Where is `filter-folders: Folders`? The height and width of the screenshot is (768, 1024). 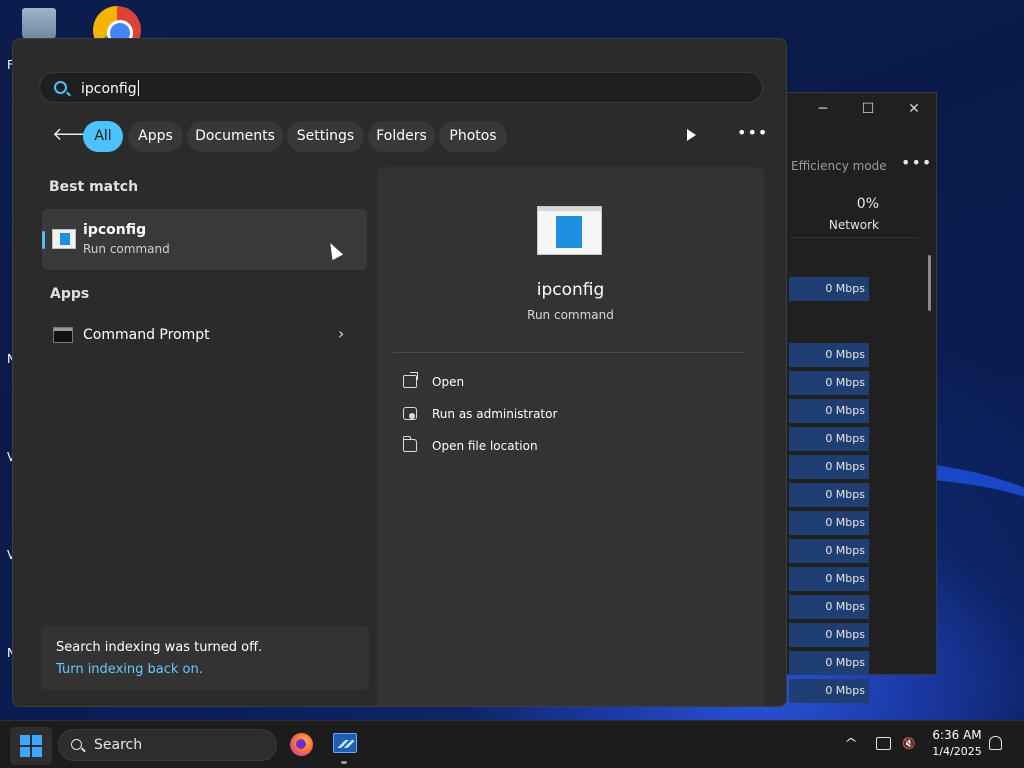
filter-folders: Folders is located at coordinates (401, 136).